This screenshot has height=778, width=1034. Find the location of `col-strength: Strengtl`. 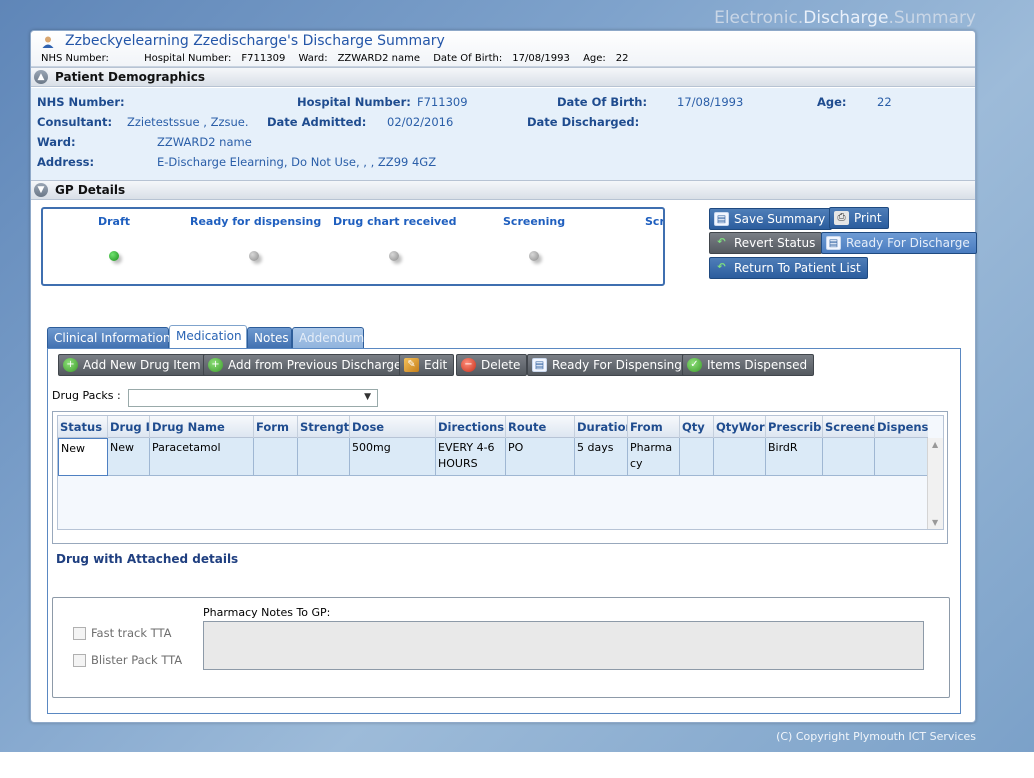

col-strength: Strengtl is located at coordinates (324, 427).